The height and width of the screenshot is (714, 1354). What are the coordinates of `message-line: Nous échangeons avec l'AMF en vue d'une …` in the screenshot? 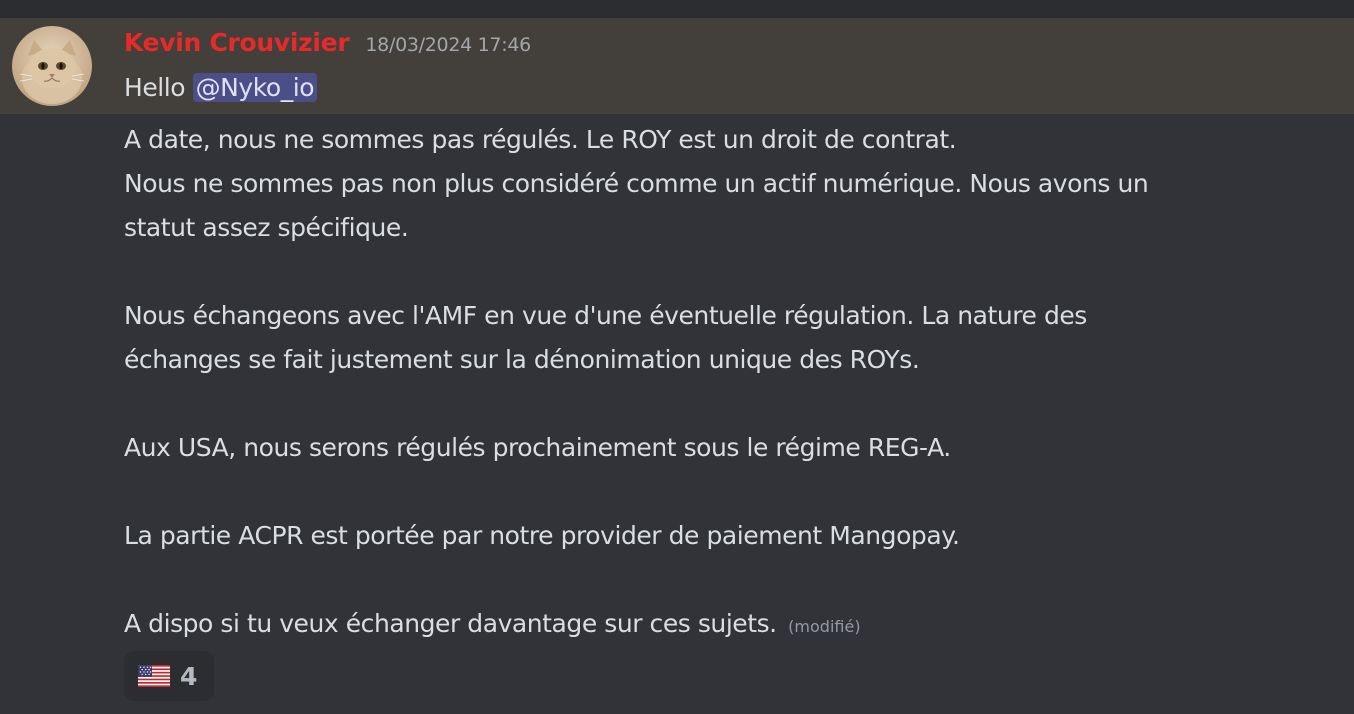 It's located at (605, 315).